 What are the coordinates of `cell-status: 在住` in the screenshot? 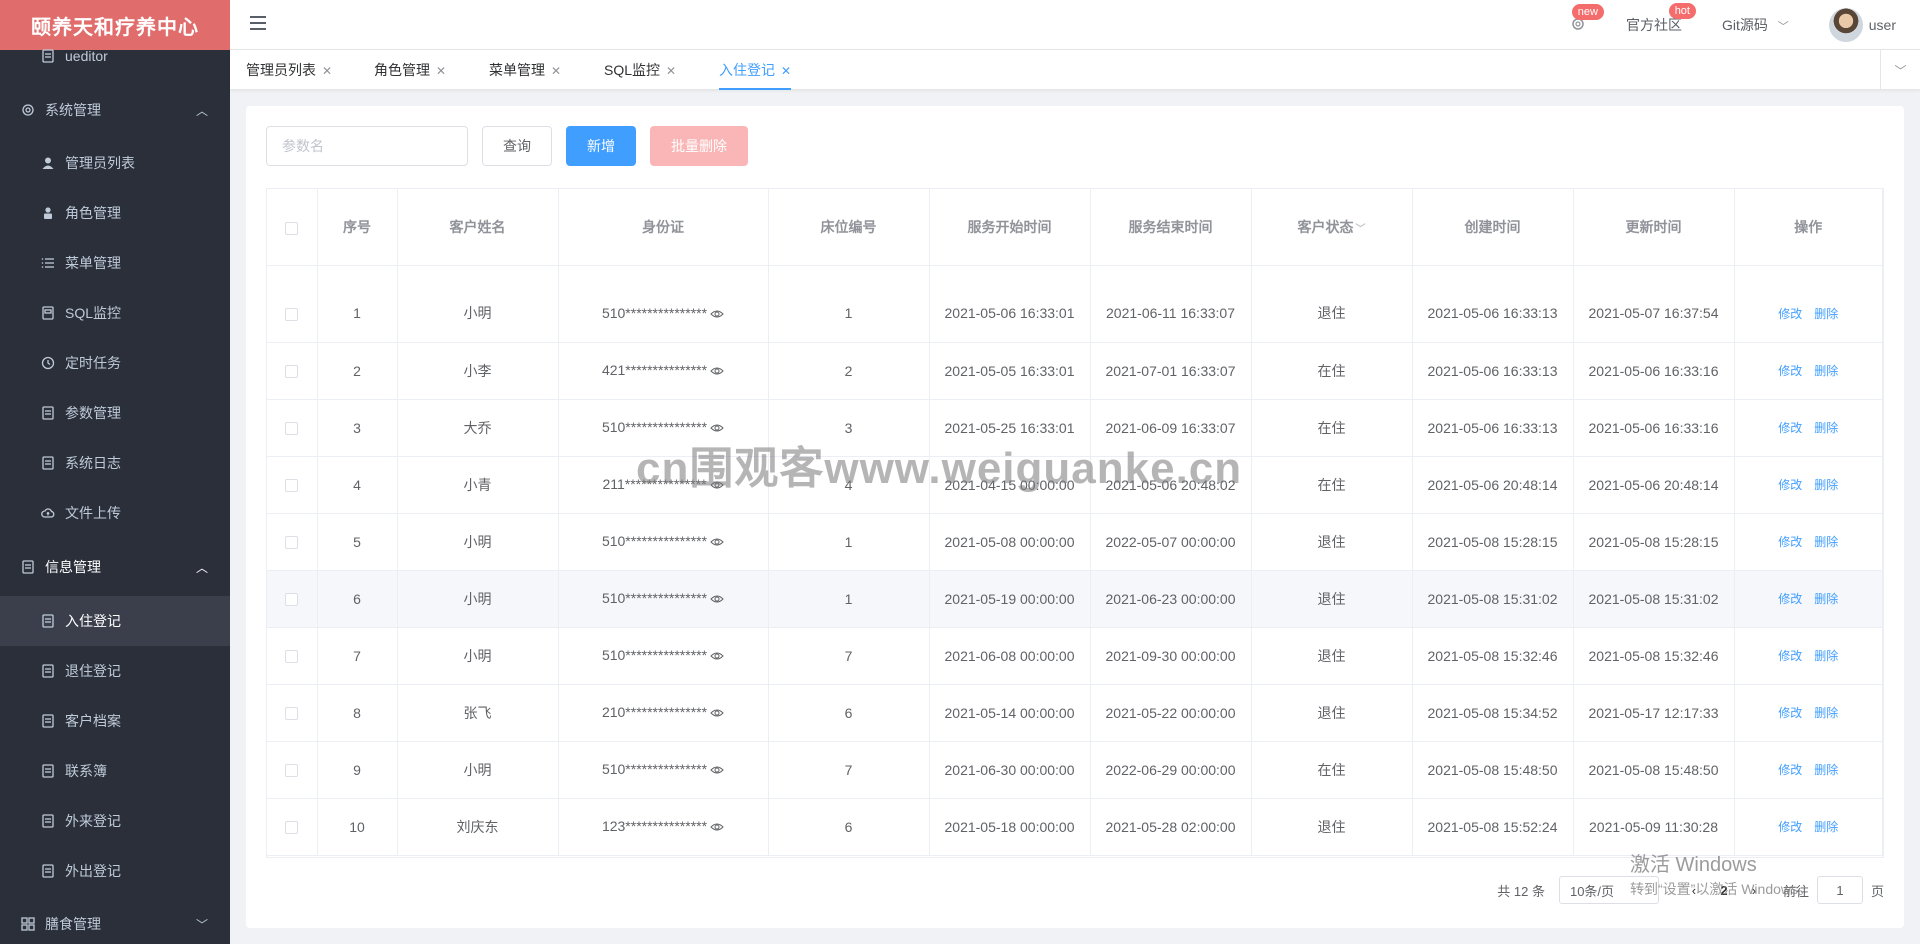 It's located at (1332, 485).